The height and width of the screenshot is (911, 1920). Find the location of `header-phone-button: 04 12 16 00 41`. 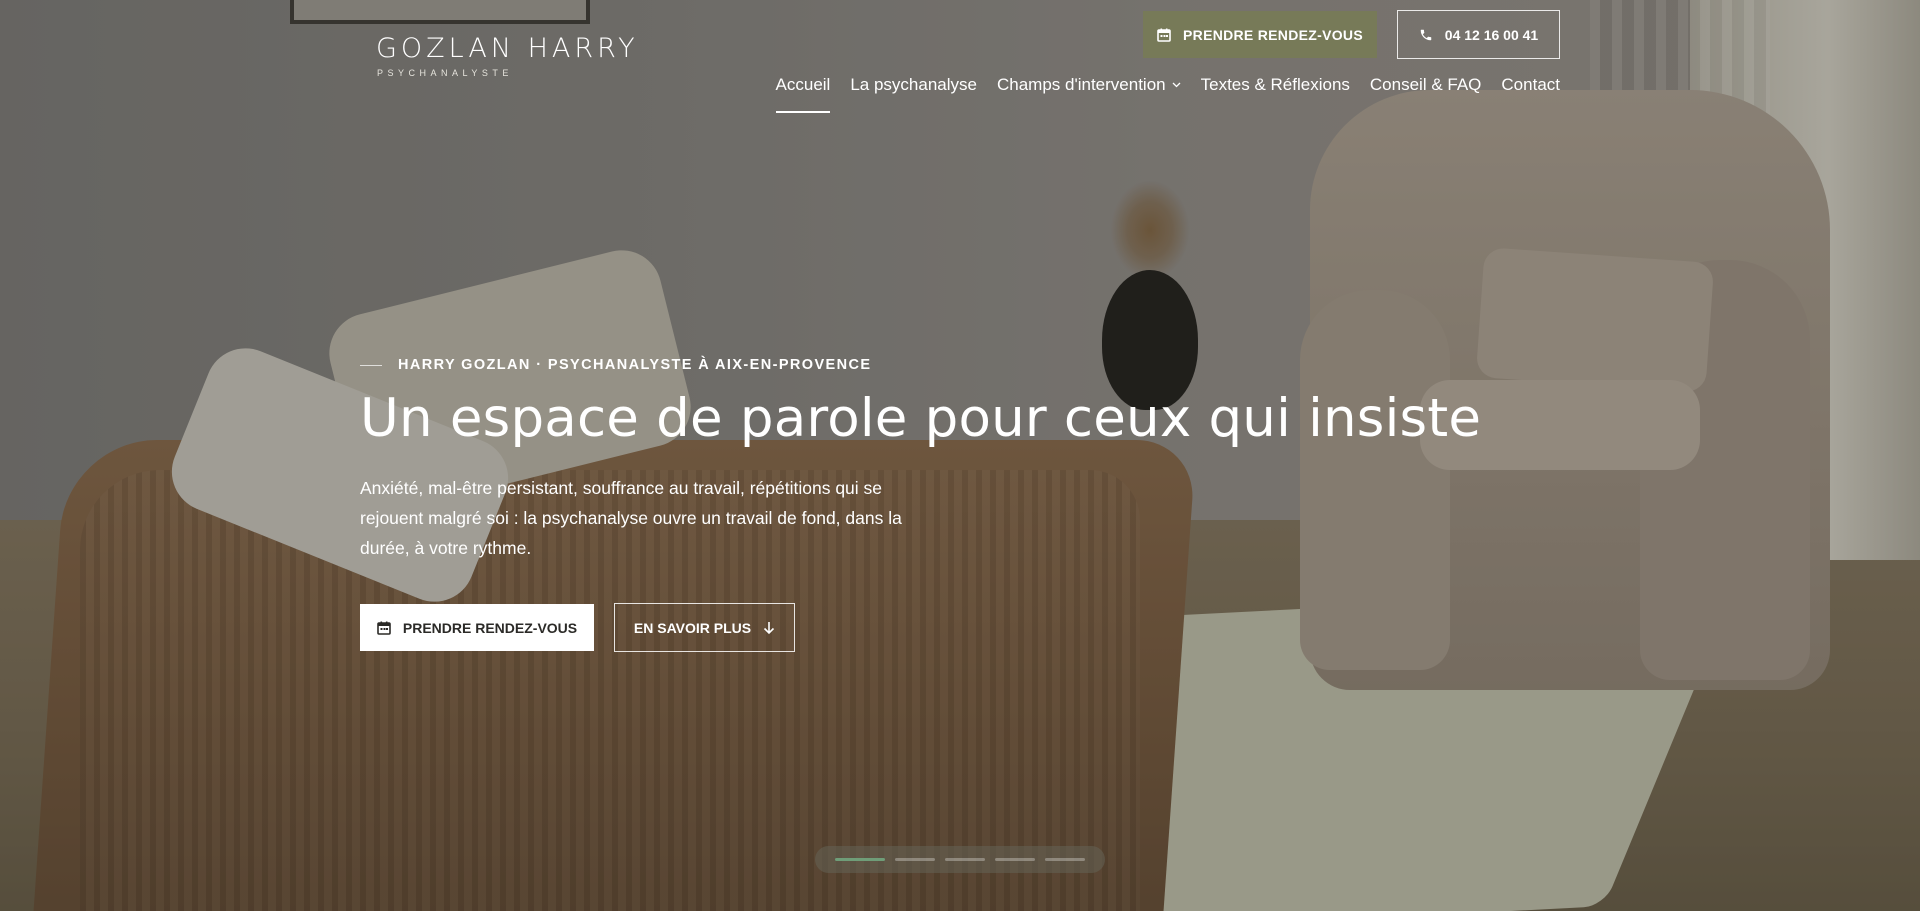

header-phone-button: 04 12 16 00 41 is located at coordinates (1478, 34).